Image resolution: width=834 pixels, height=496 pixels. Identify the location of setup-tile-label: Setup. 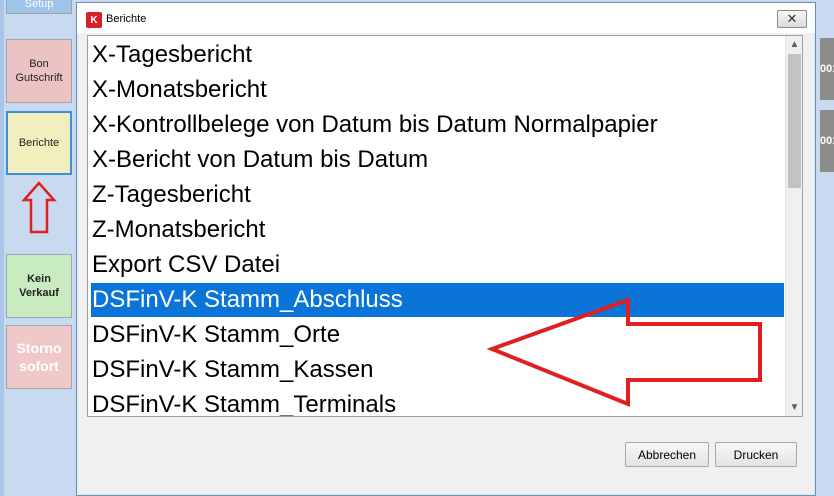
(39, 5).